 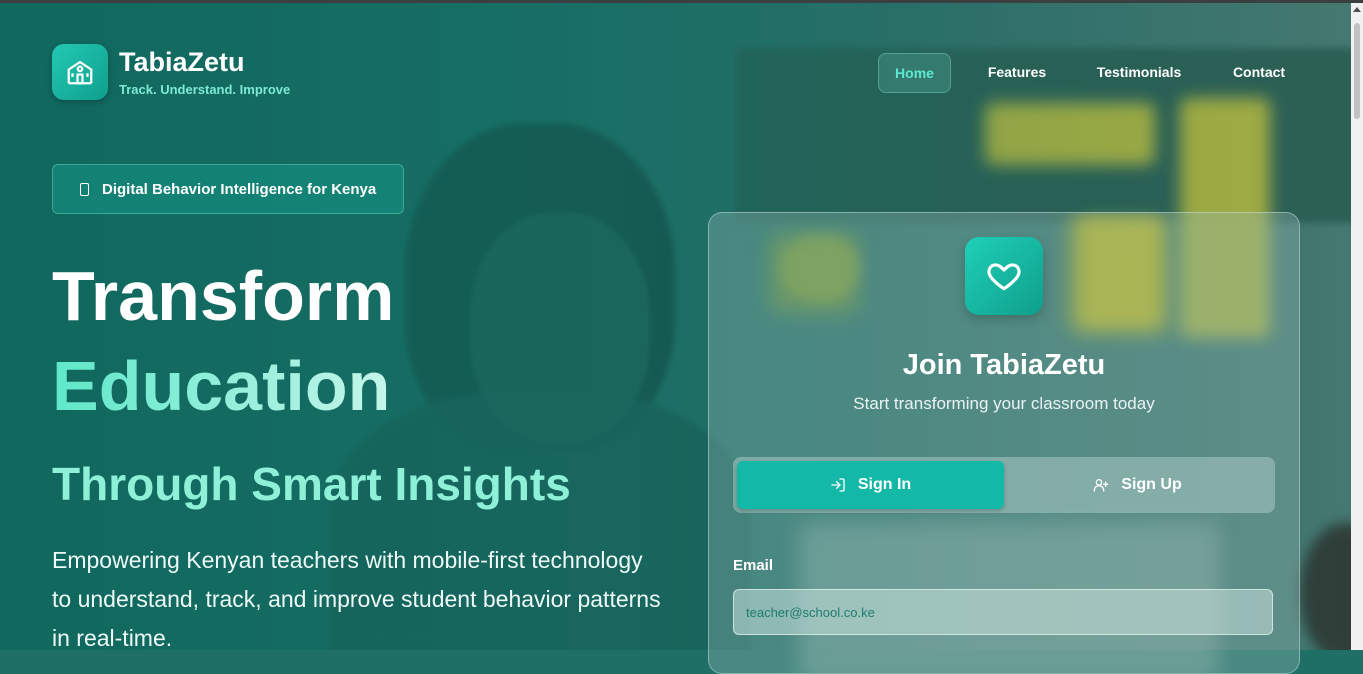 I want to click on tab-sign-in: Sign In, so click(x=870, y=485).